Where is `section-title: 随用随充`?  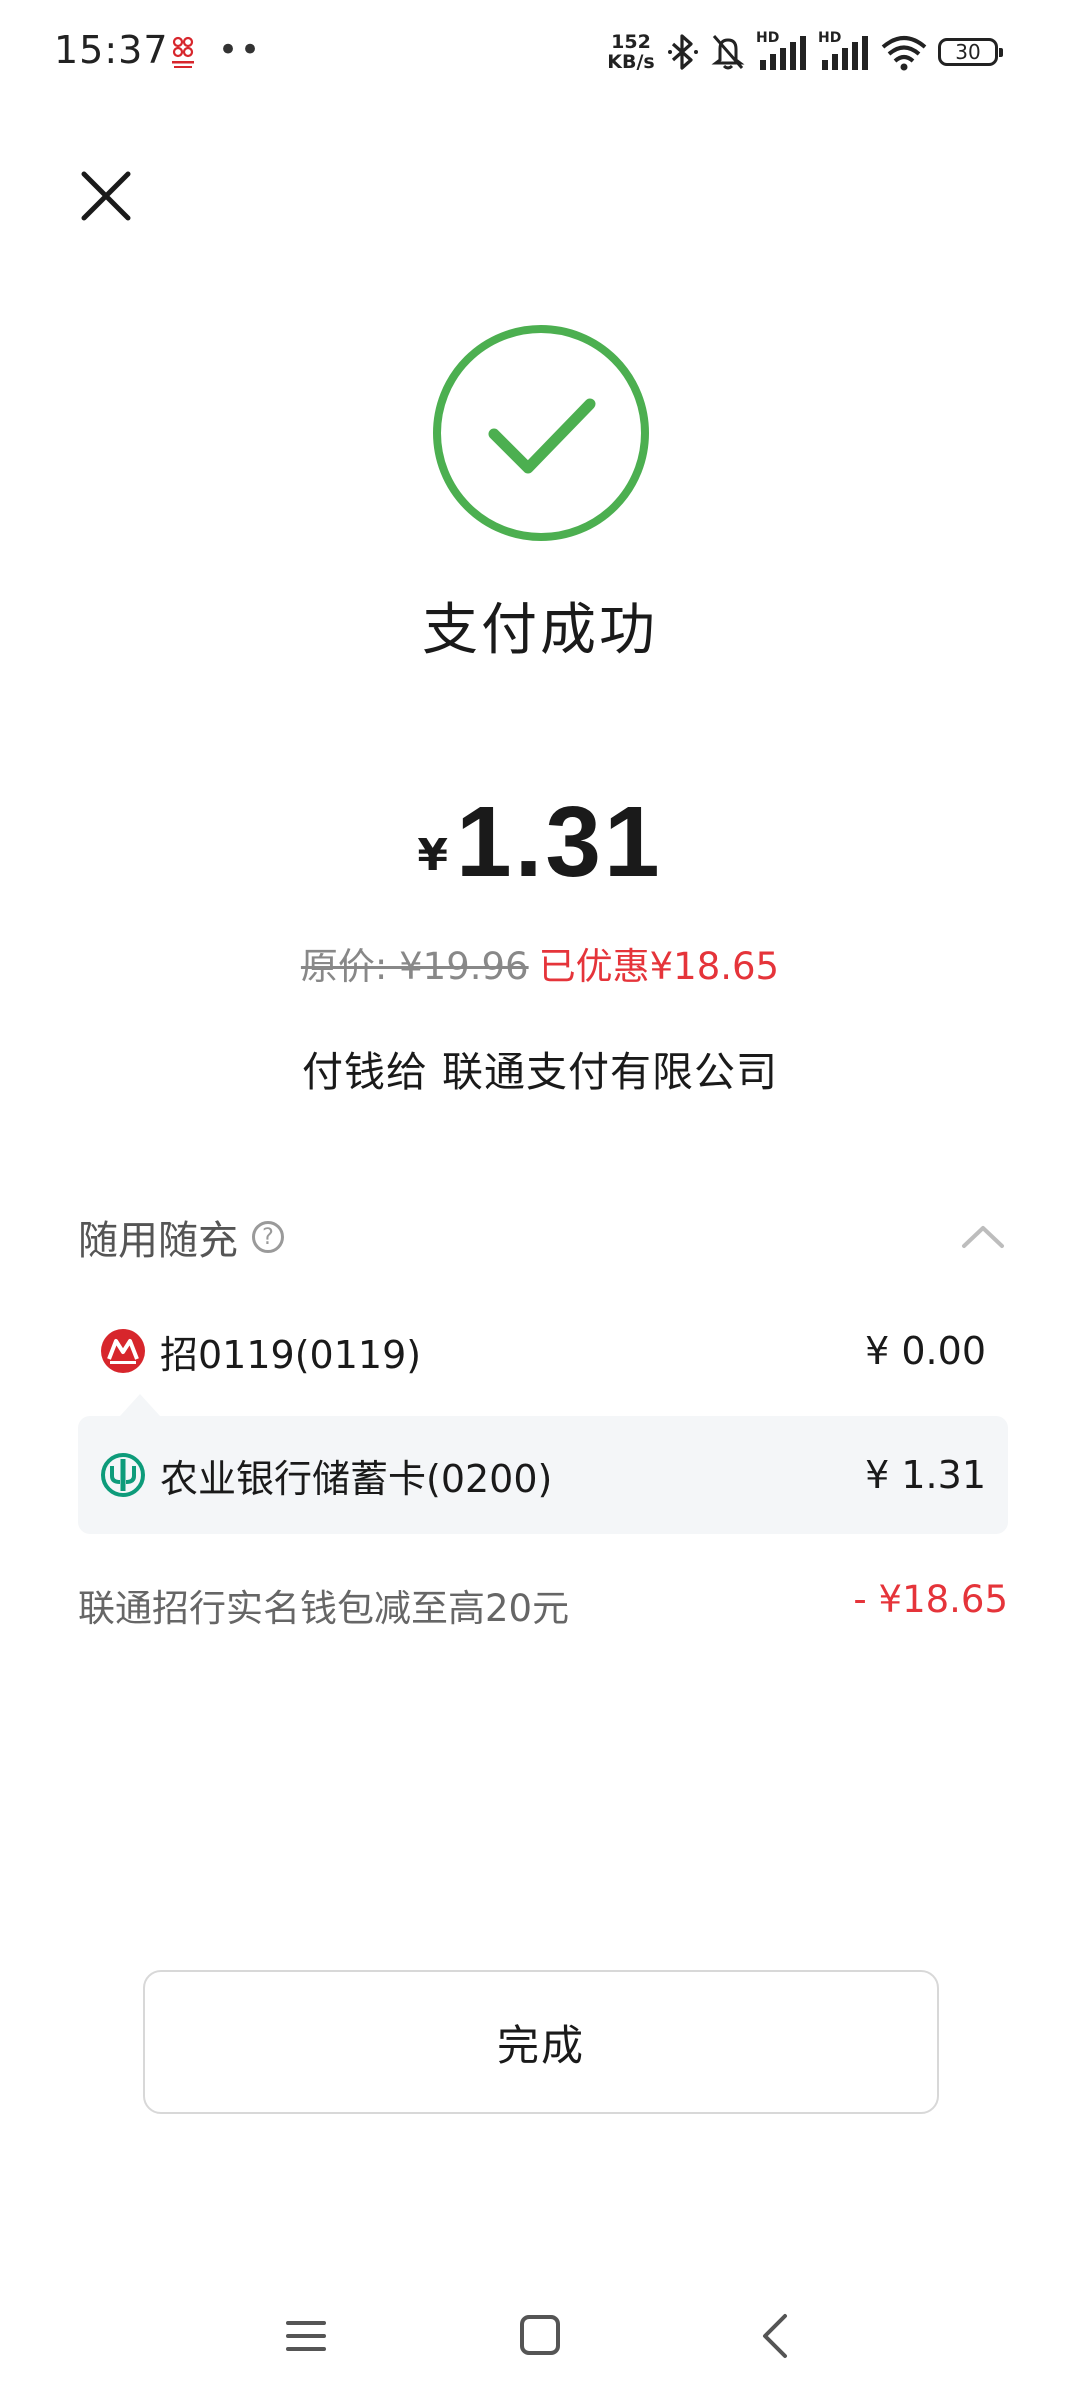
section-title: 随用随充 is located at coordinates (158, 1241).